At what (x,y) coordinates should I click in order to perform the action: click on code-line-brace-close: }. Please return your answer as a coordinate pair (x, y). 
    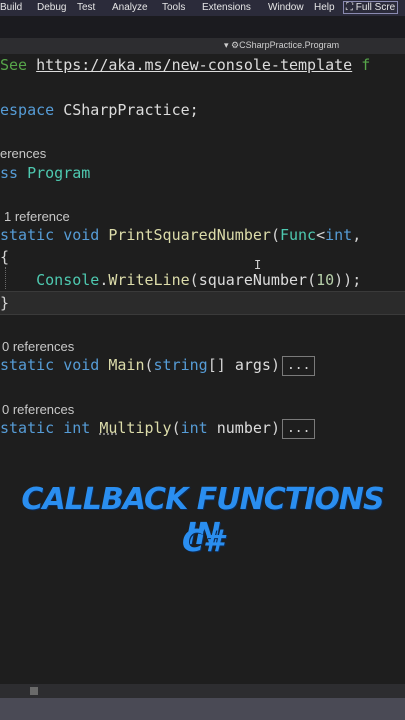
    Looking at the image, I should click on (4, 303).